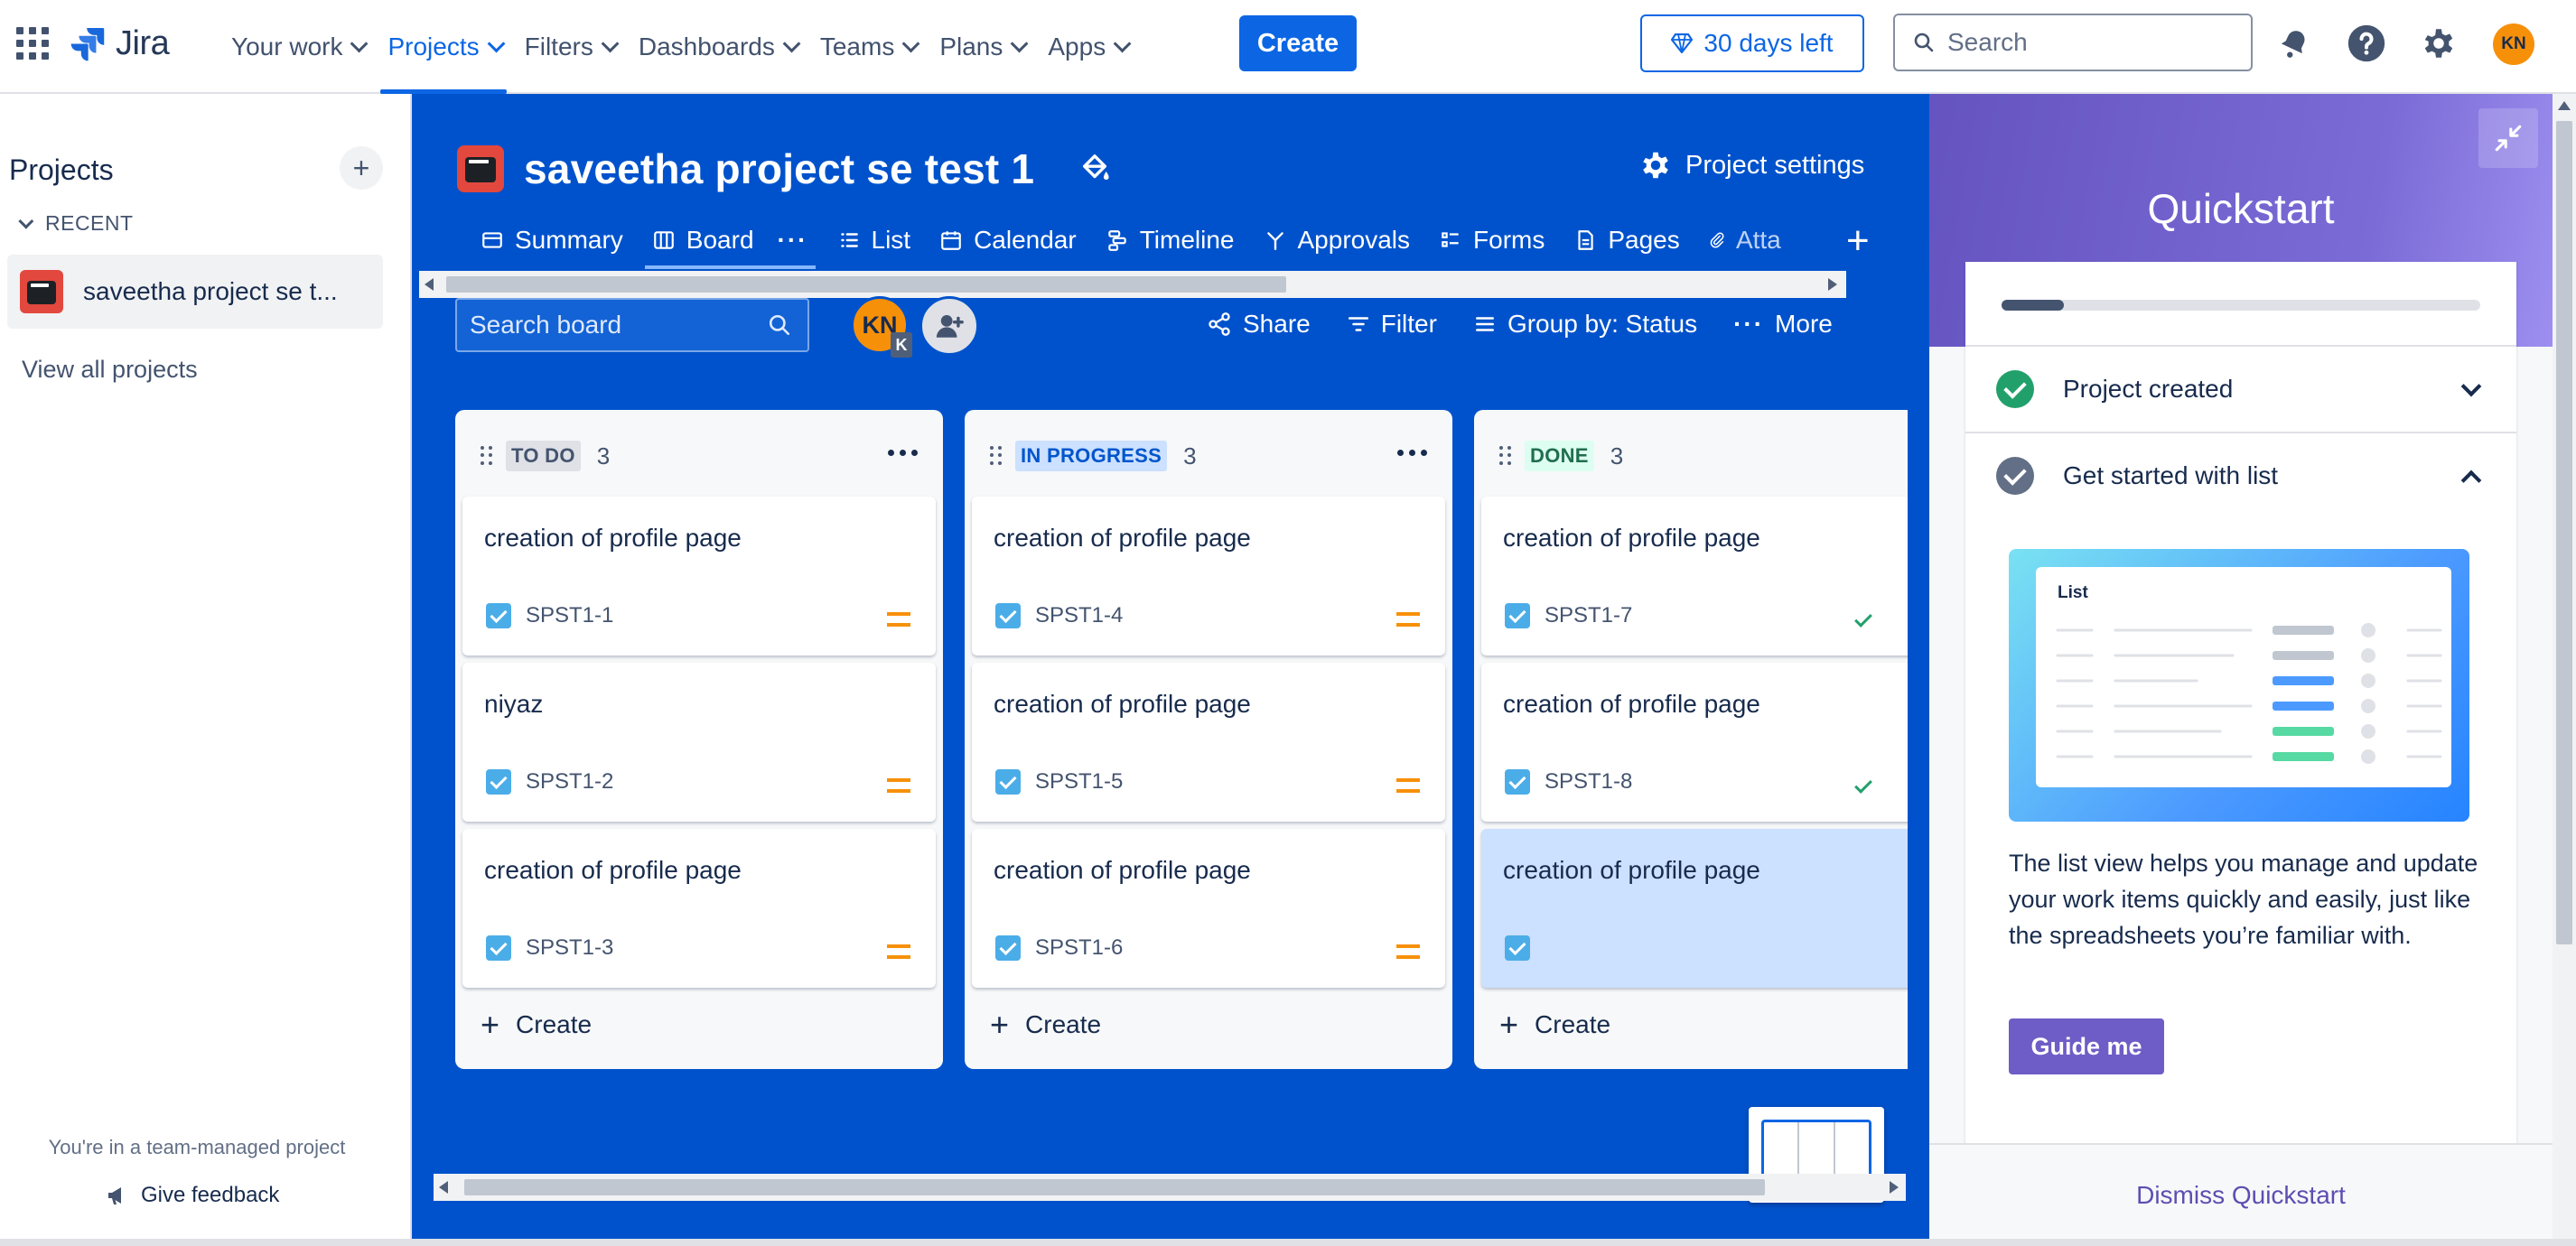 This screenshot has height=1246, width=2576. Describe the element at coordinates (1087, 47) in the screenshot. I see `nav-apps: Apps` at that location.